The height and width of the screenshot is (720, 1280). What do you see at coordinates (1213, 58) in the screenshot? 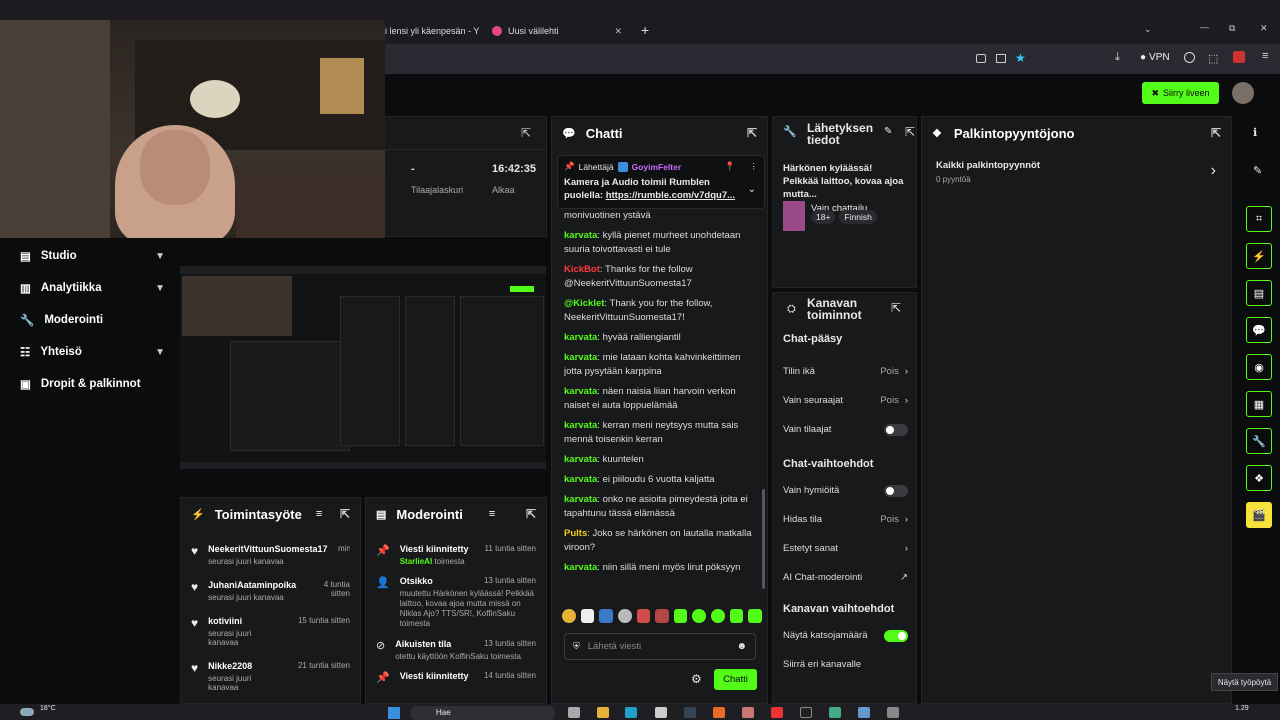
I see `extensions-icon: ⬚` at bounding box center [1213, 58].